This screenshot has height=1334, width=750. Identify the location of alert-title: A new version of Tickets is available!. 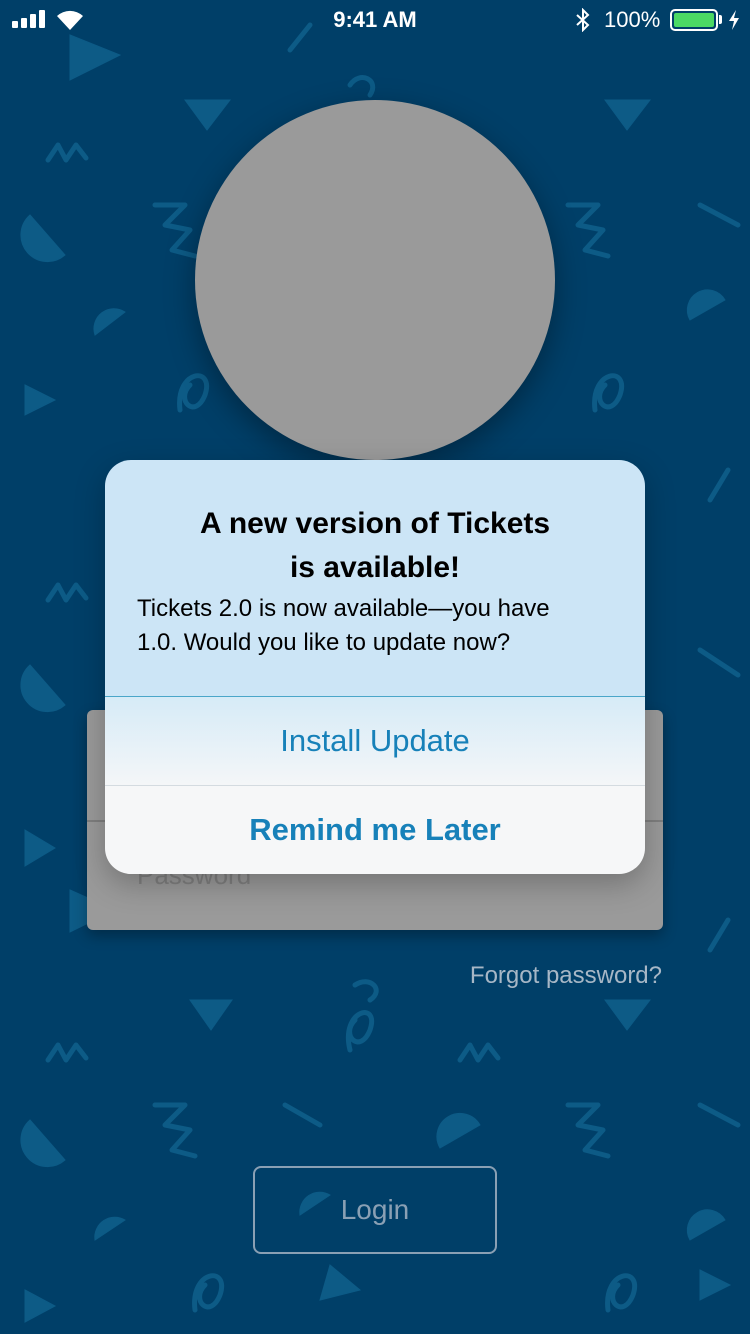
(375, 546).